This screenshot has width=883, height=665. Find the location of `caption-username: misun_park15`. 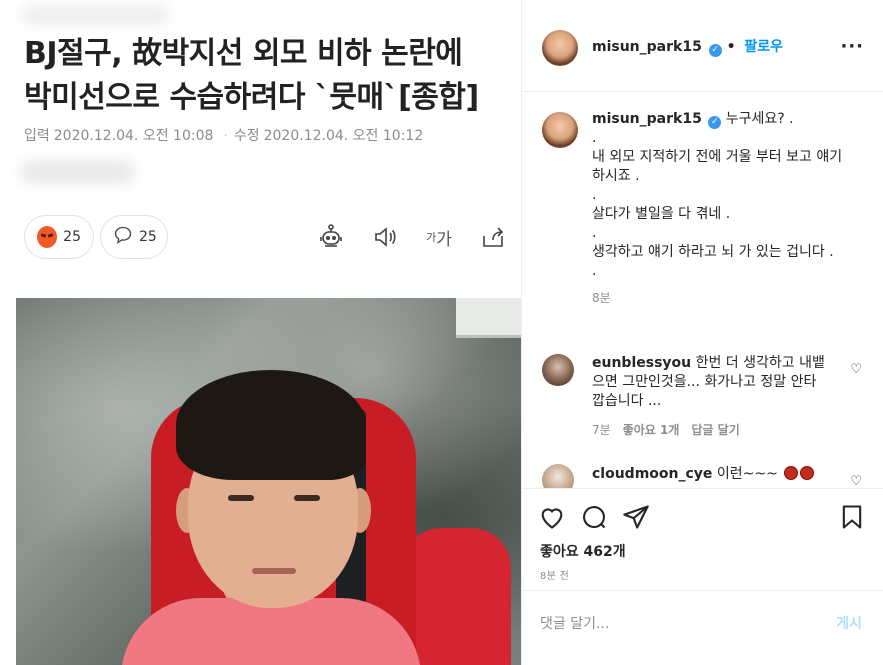

caption-username: misun_park15 is located at coordinates (647, 119).